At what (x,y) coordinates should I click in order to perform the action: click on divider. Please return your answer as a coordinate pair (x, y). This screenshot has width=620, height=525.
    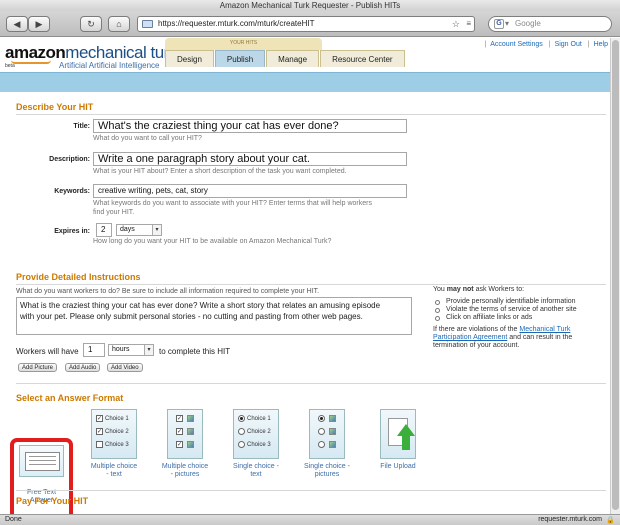
    Looking at the image, I should click on (311, 383).